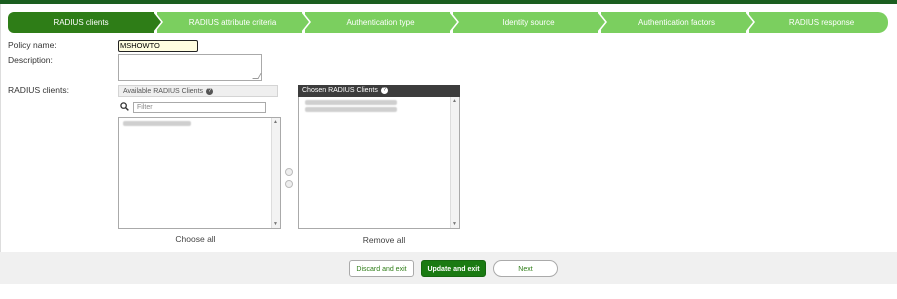 Image resolution: width=897 pixels, height=299 pixels. Describe the element at coordinates (38, 90) in the screenshot. I see `radius-clients-label: RADIUS clients:` at that location.